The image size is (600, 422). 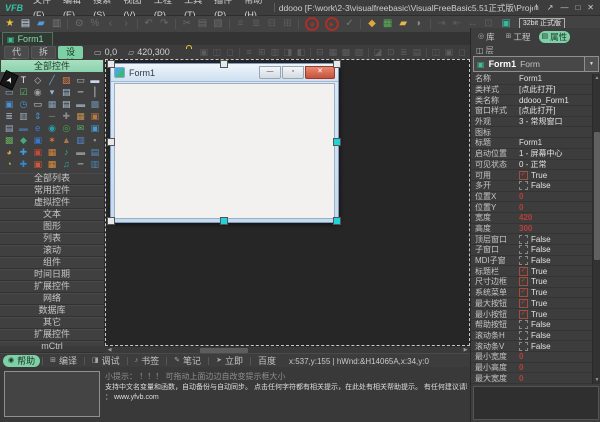 What do you see at coordinates (312, 24) in the screenshot?
I see `compile-icon: ◉` at bounding box center [312, 24].